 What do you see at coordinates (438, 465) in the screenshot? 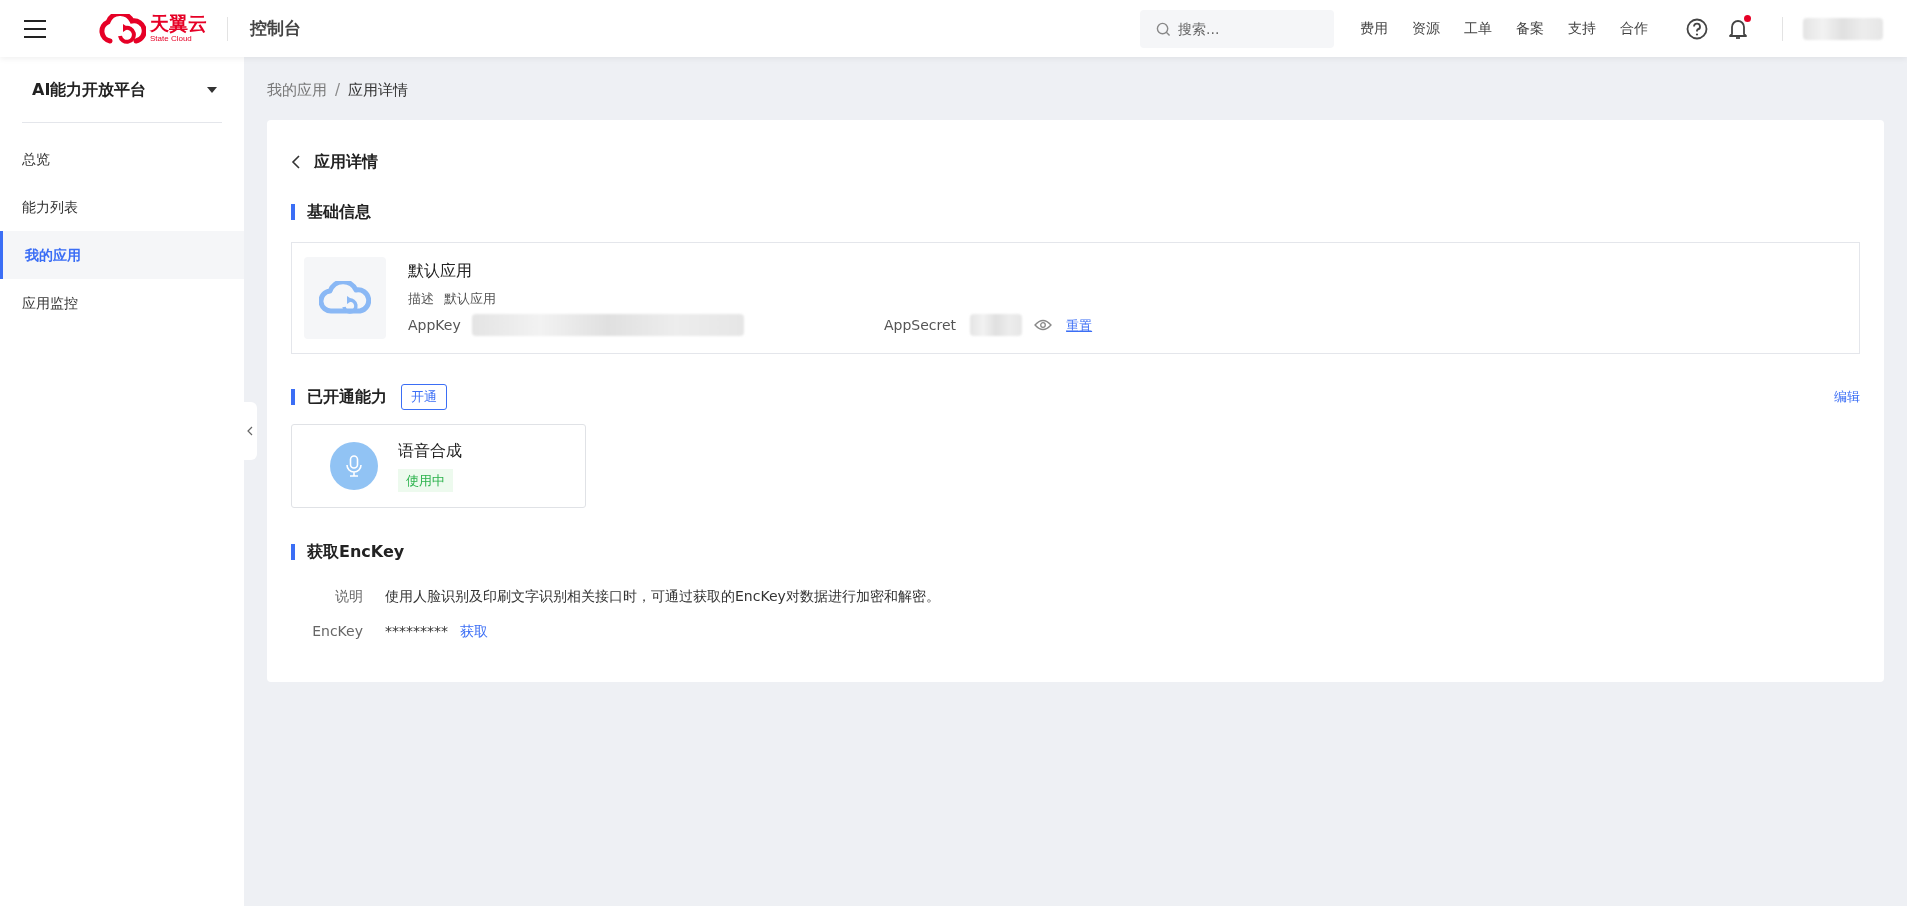
I see `capability-card: 语音合成 使用中` at bounding box center [438, 465].